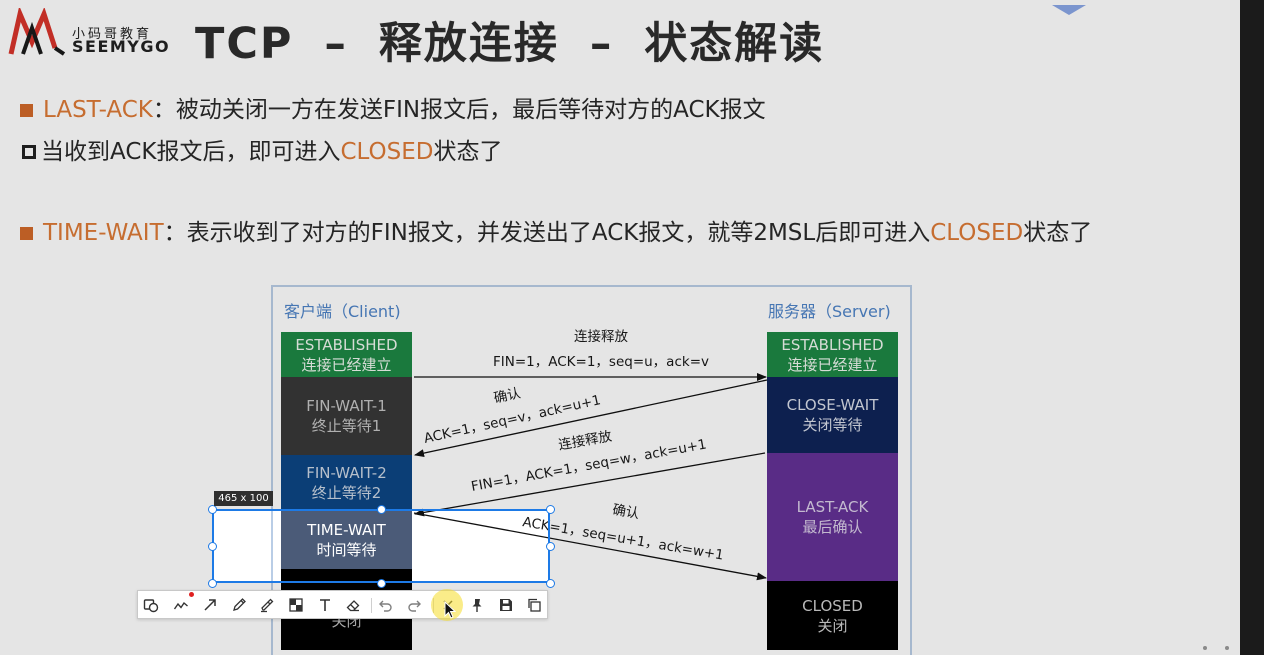 The image size is (1264, 655). I want to click on eraser-tool-button, so click(353, 605).